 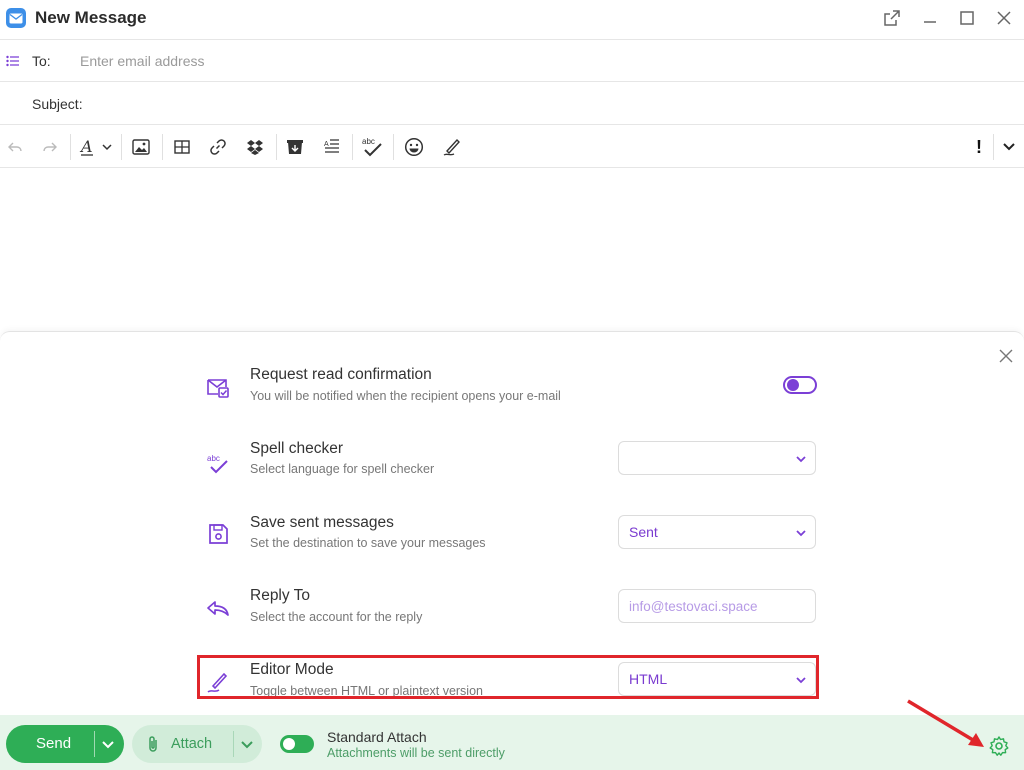 What do you see at coordinates (452, 147) in the screenshot?
I see `signature-icon` at bounding box center [452, 147].